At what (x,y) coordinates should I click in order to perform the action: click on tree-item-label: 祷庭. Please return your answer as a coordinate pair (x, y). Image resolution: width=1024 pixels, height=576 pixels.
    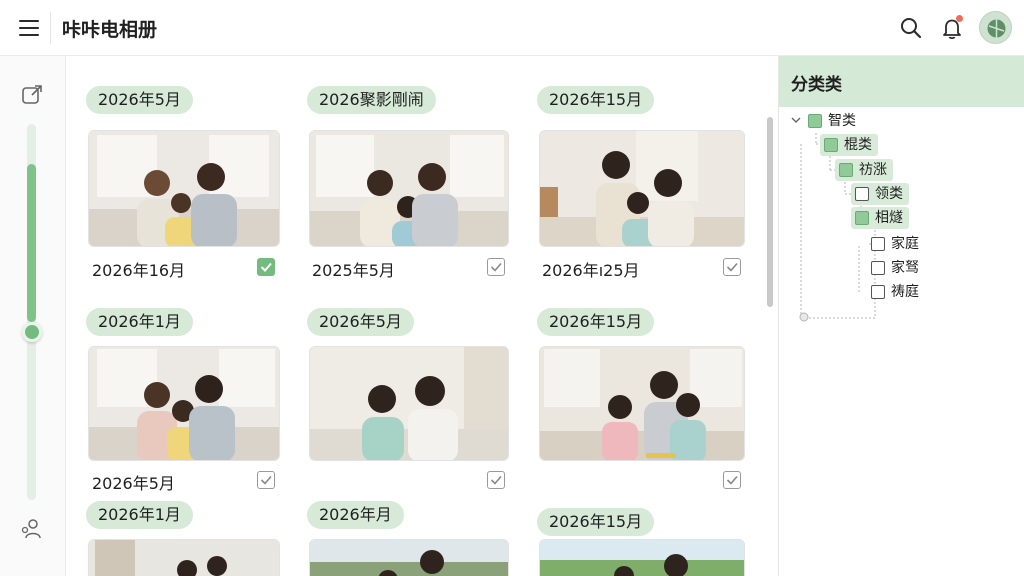
    Looking at the image, I should click on (905, 292).